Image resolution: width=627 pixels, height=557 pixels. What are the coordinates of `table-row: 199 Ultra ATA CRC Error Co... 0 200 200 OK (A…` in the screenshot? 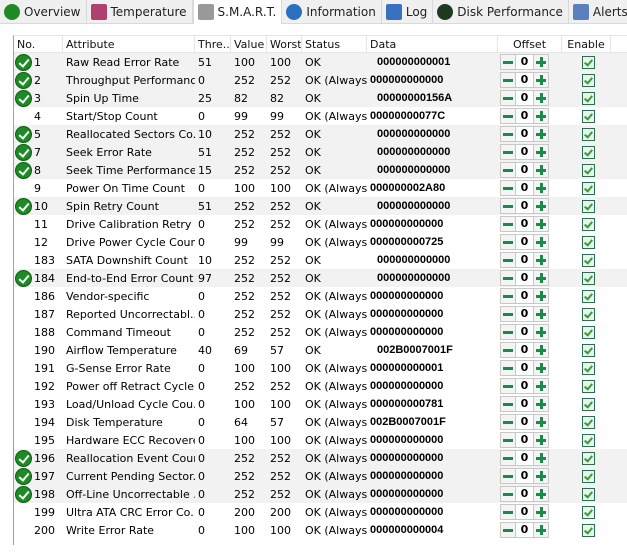 It's located at (320, 512).